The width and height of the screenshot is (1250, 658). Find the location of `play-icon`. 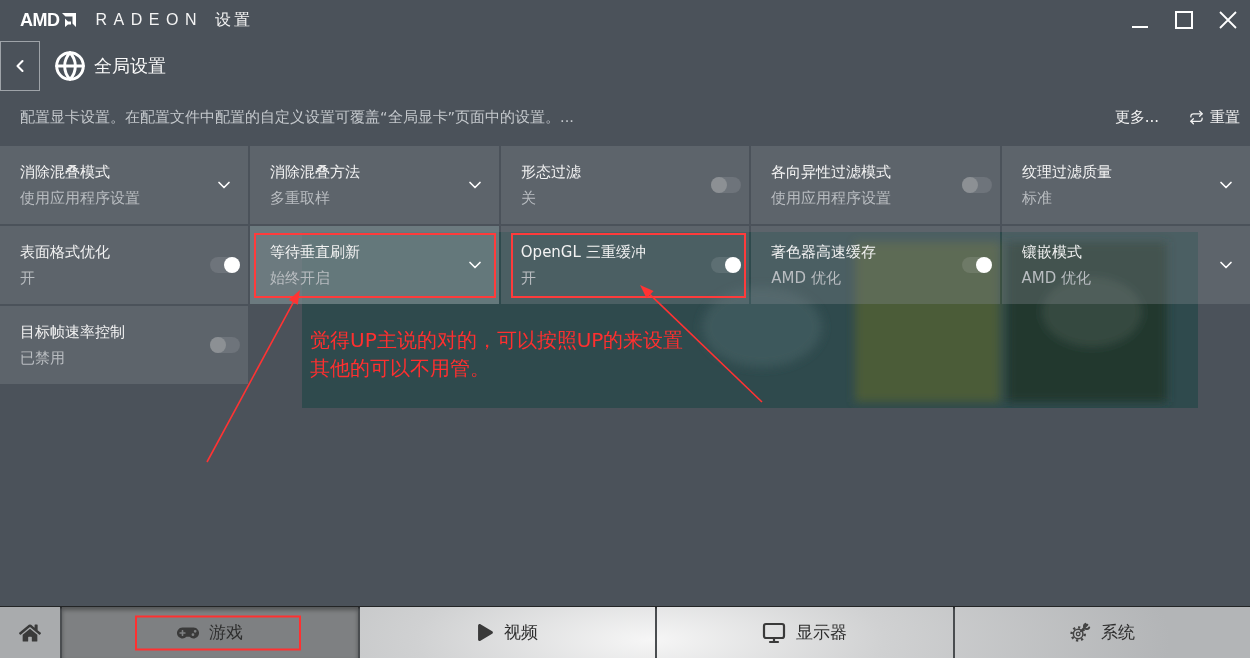

play-icon is located at coordinates (485, 632).